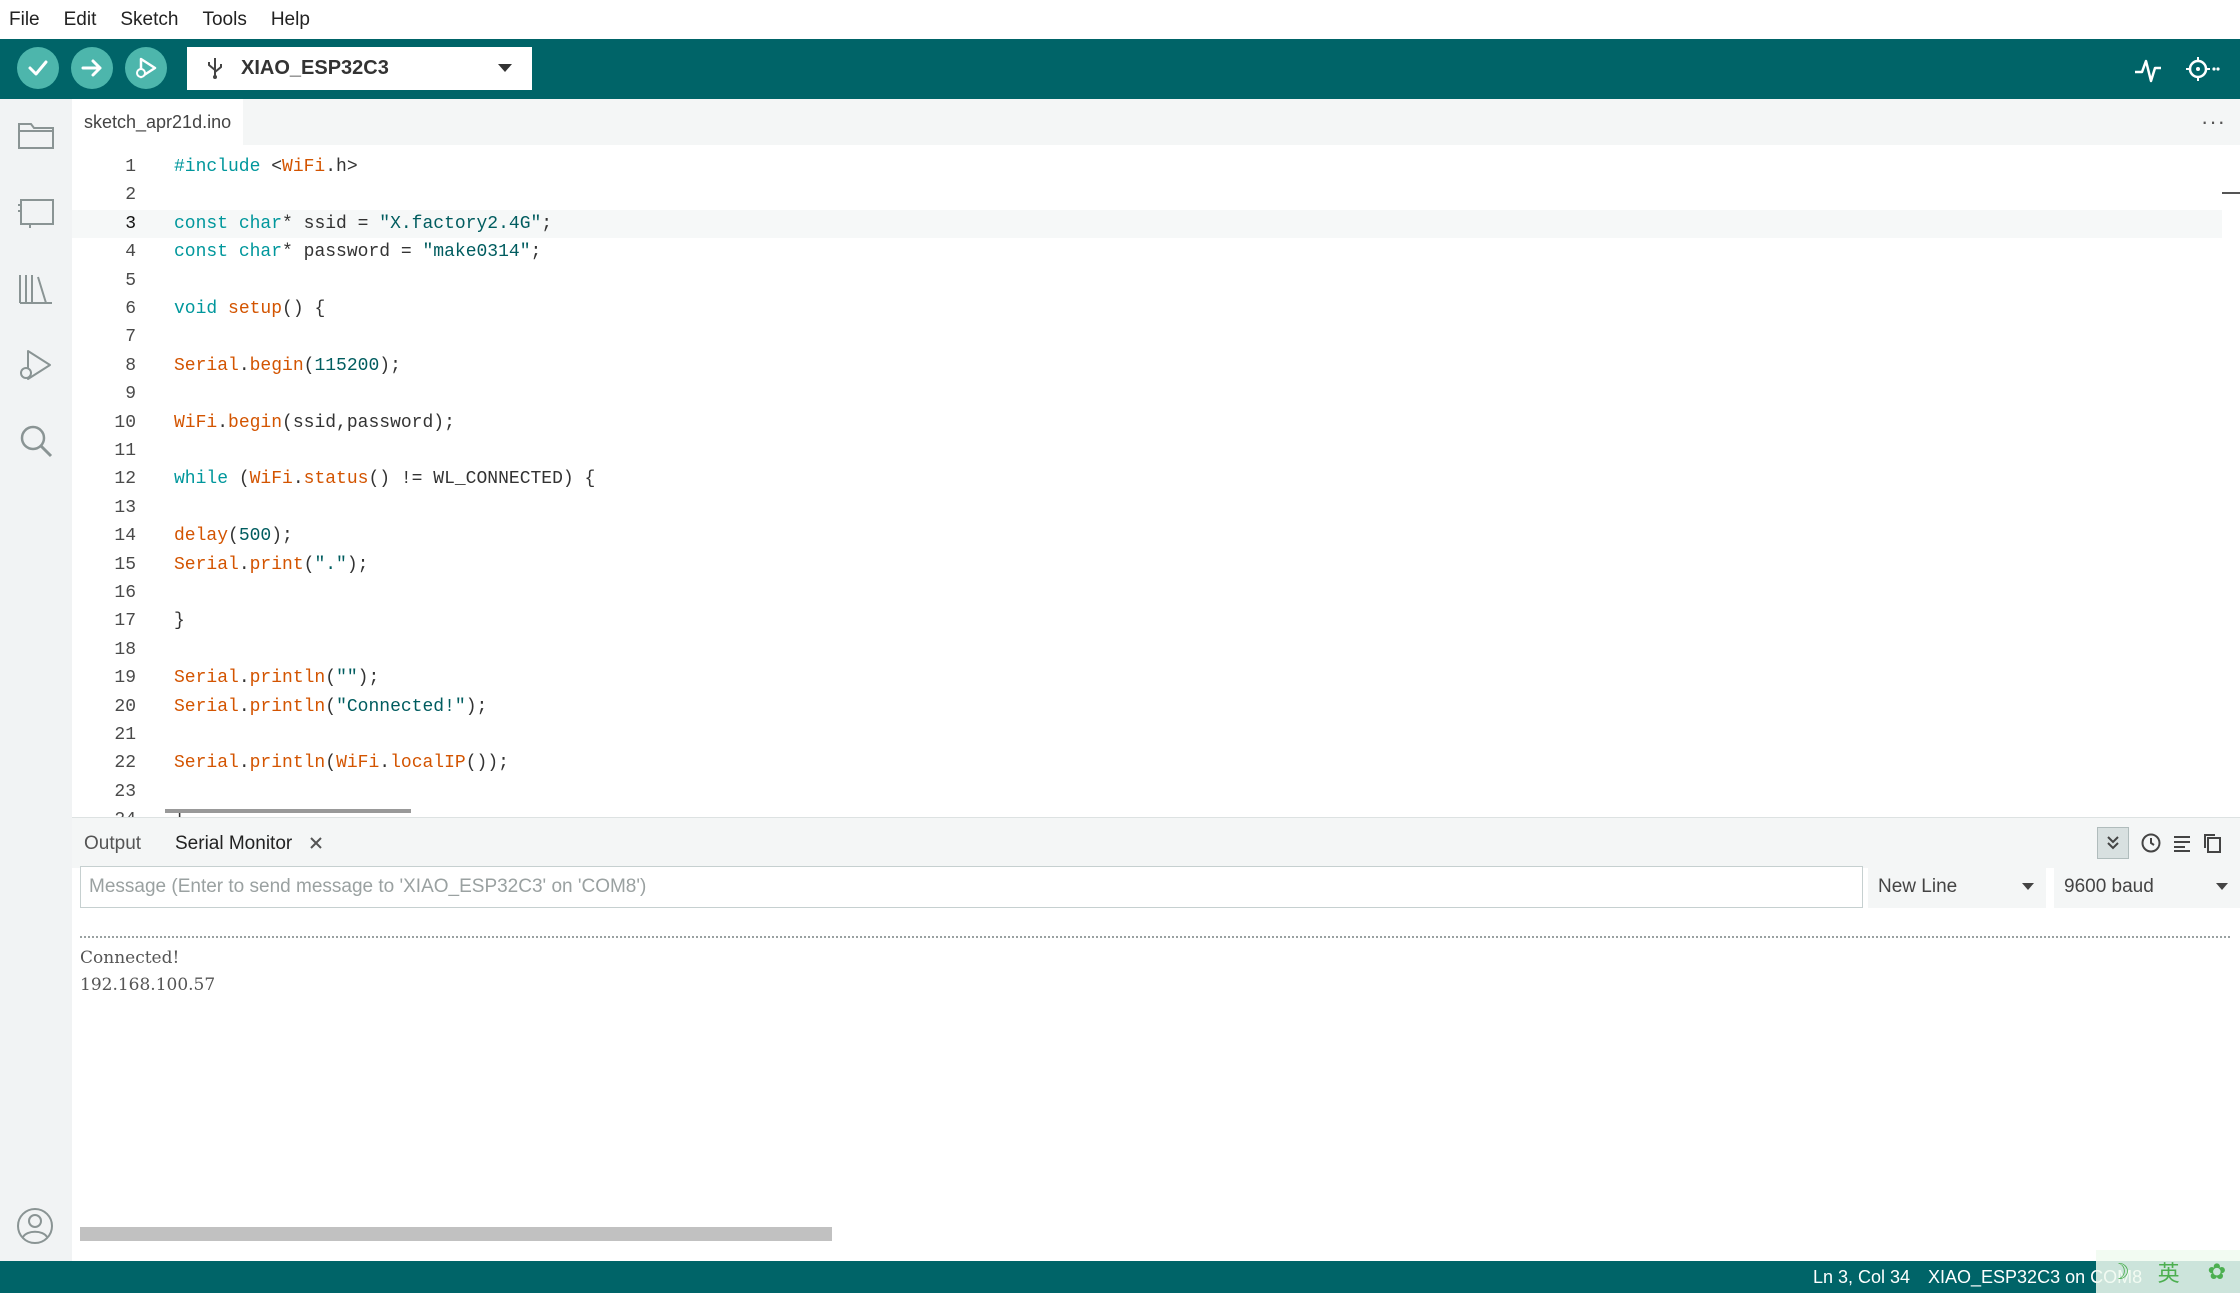 The image size is (2240, 1293). What do you see at coordinates (125, 422) in the screenshot?
I see `line-number: 10` at bounding box center [125, 422].